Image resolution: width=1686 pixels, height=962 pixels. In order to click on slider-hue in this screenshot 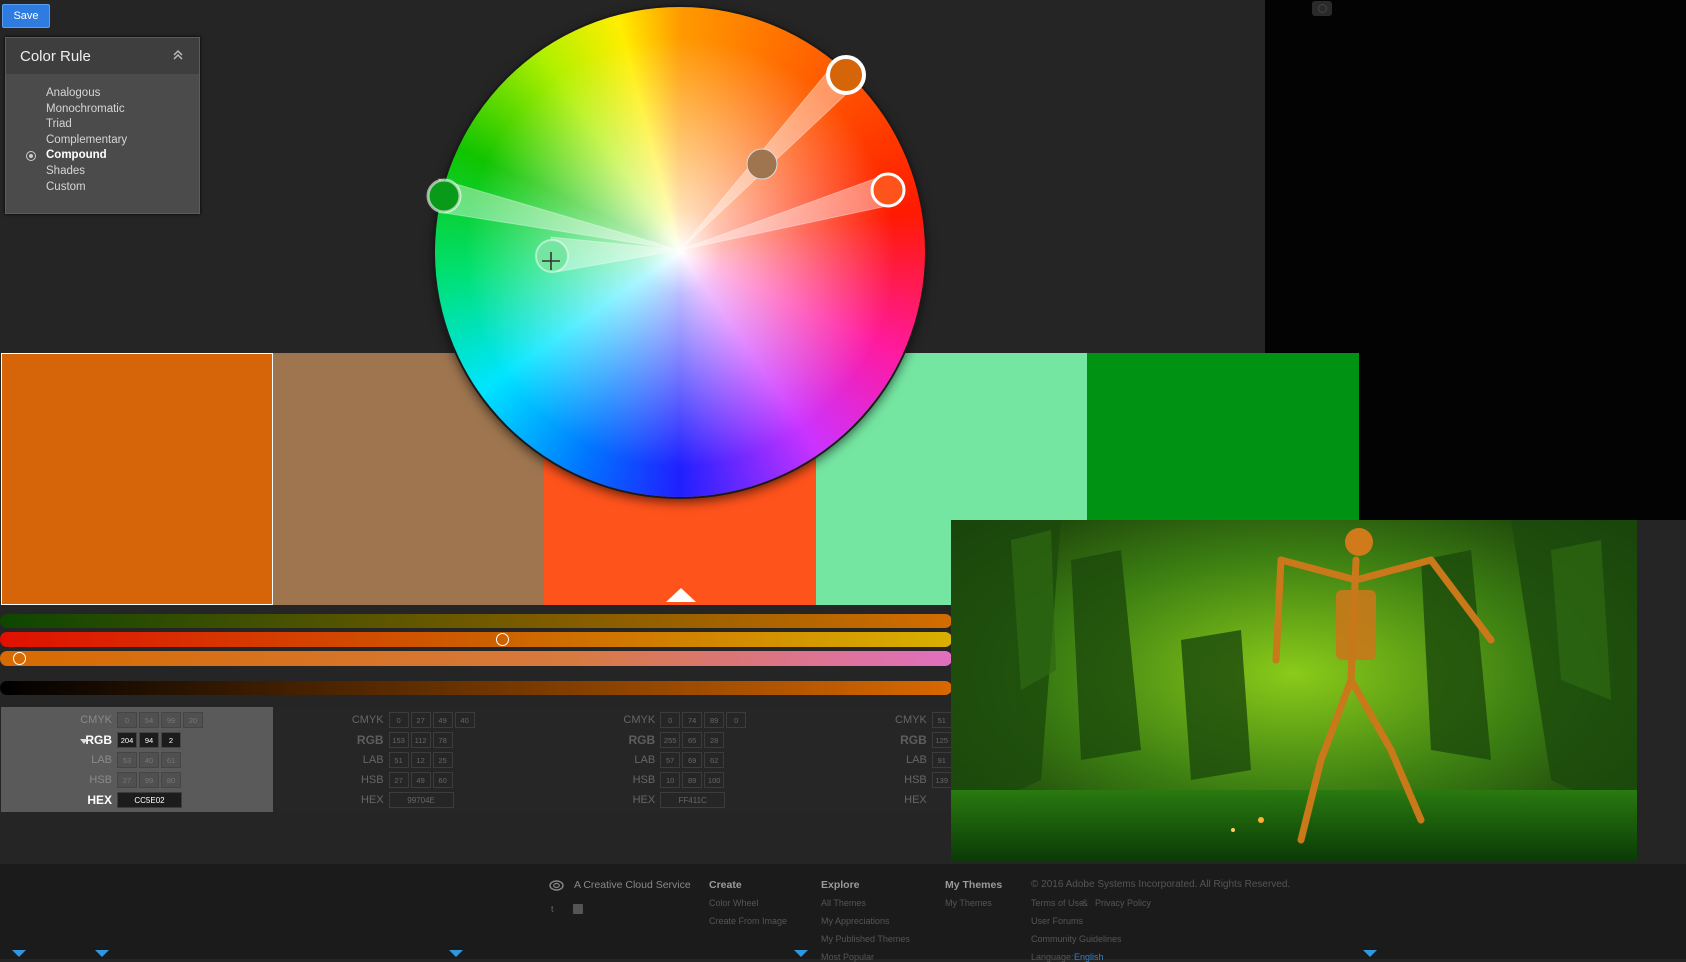, I will do `click(476, 658)`.